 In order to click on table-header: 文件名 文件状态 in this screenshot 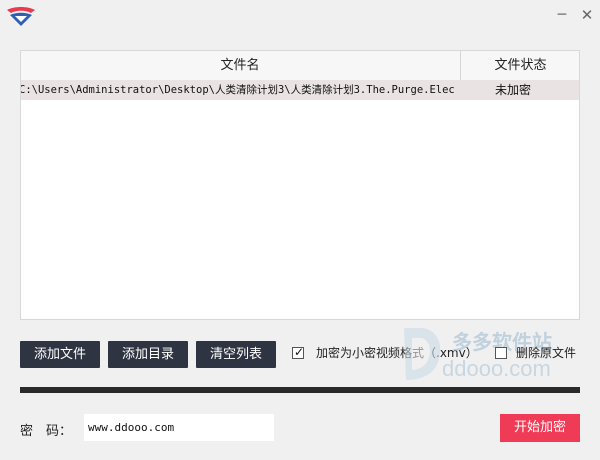, I will do `click(300, 66)`.